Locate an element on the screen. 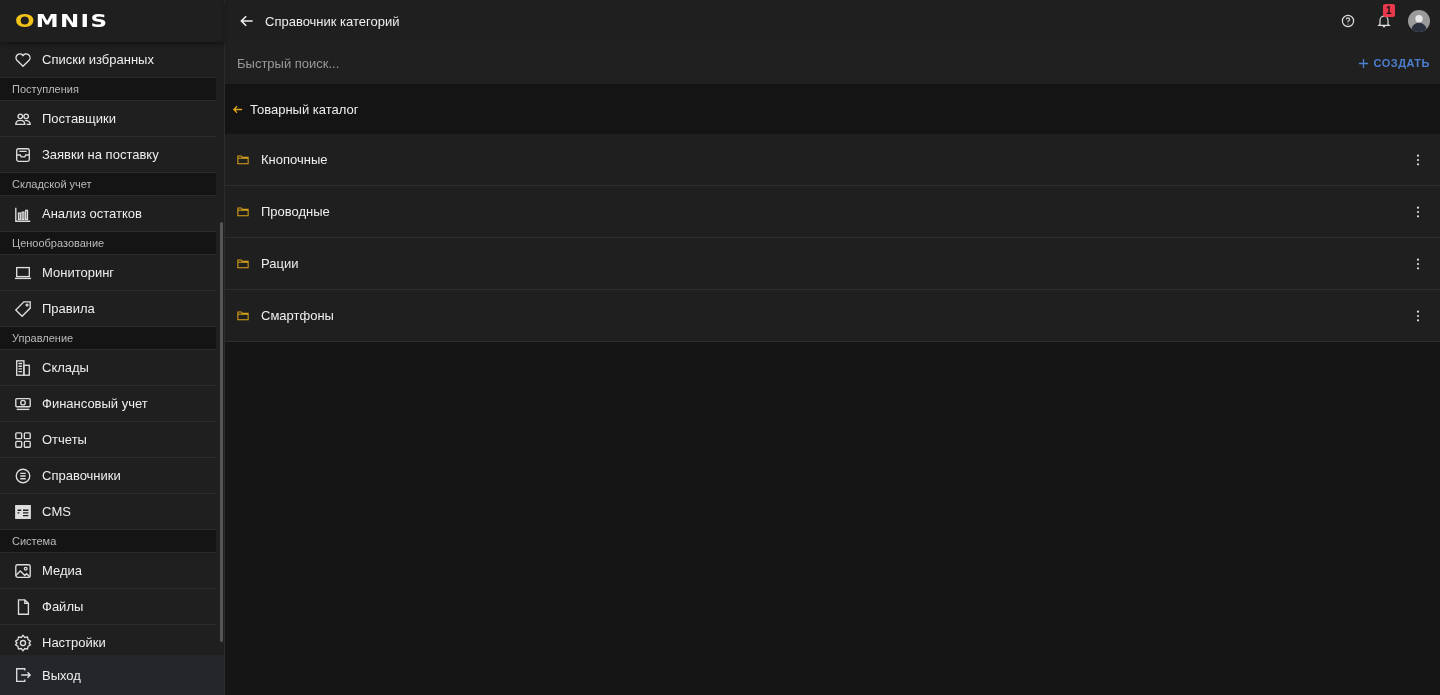 The height and width of the screenshot is (695, 1440). category-row: Кнопочные is located at coordinates (832, 160).